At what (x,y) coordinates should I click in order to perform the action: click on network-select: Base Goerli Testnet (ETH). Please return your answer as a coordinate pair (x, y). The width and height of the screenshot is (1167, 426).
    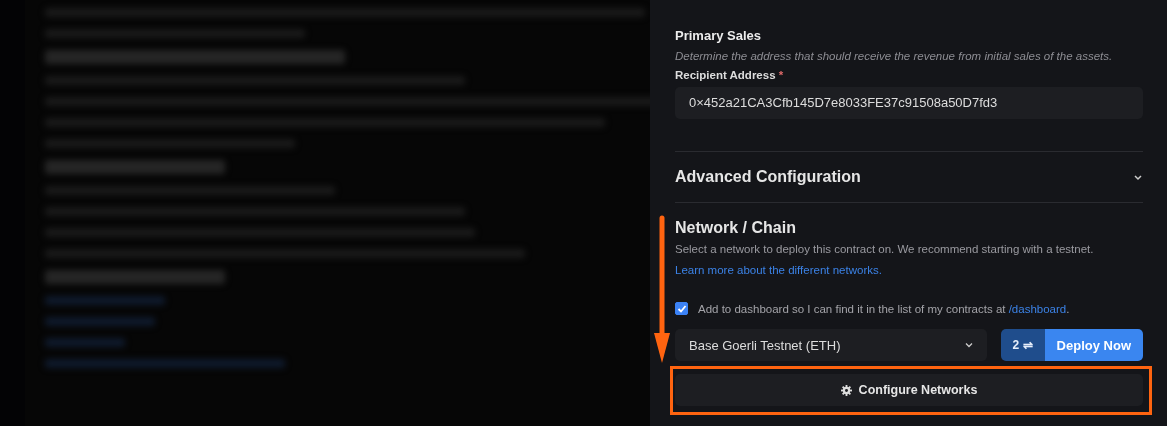
    Looking at the image, I should click on (831, 345).